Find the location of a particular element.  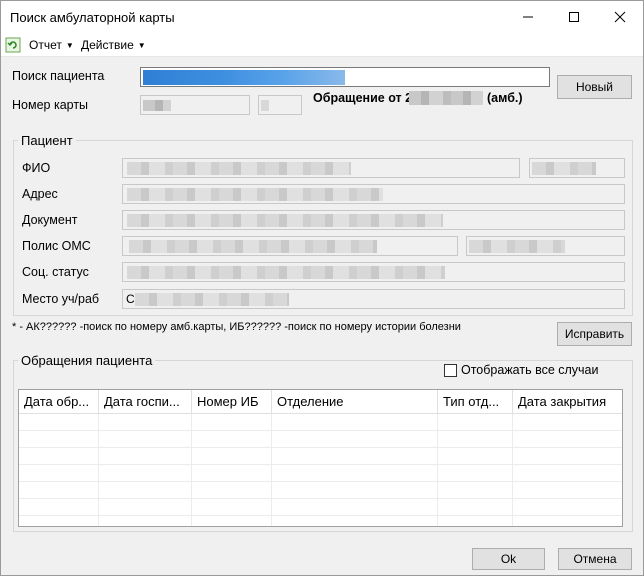

address-field is located at coordinates (373, 194).